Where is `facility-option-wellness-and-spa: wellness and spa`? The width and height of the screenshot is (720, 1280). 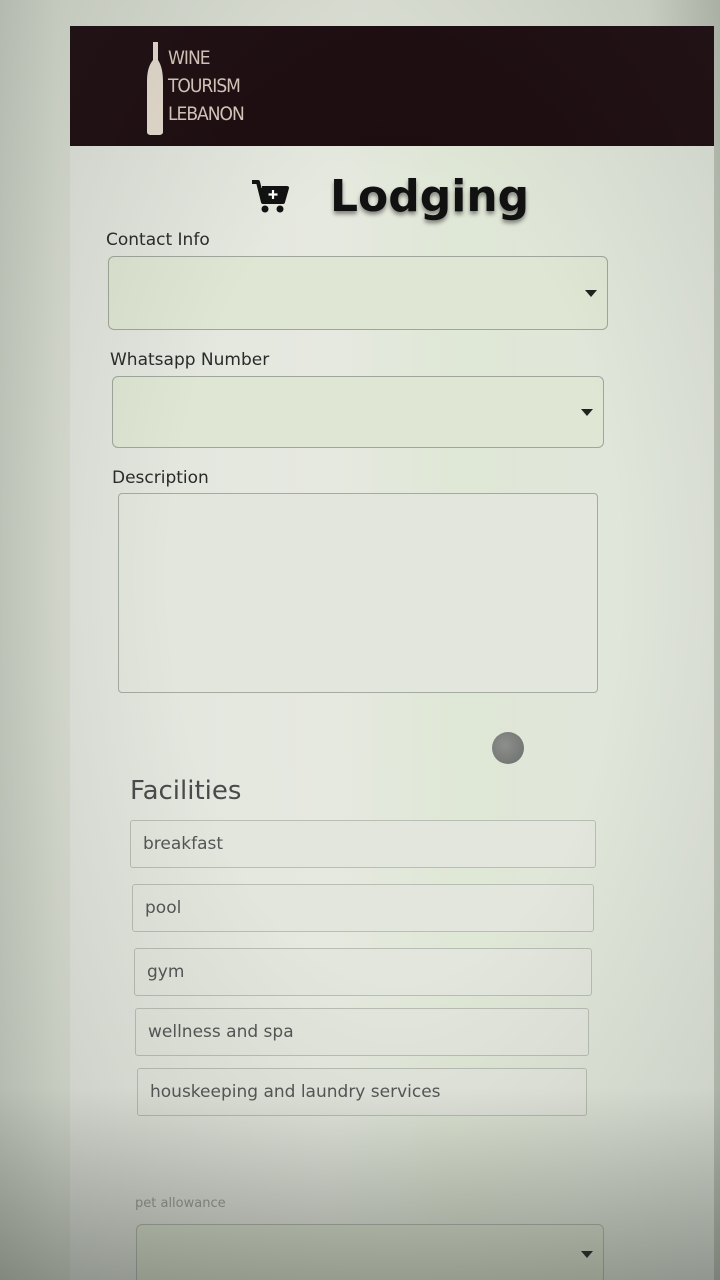 facility-option-wellness-and-spa: wellness and spa is located at coordinates (362, 1032).